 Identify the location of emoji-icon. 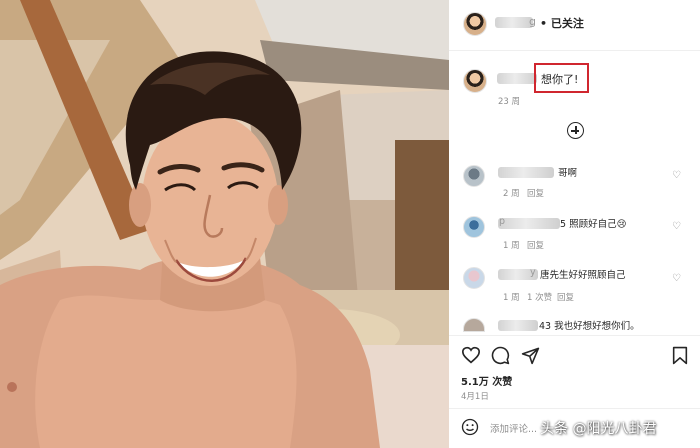
(470, 427).